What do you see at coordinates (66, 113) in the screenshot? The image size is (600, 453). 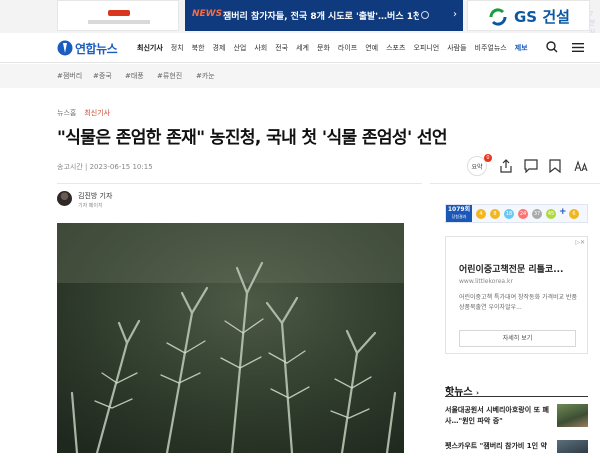 I see `breadcrumb-home: 뉴스홈` at bounding box center [66, 113].